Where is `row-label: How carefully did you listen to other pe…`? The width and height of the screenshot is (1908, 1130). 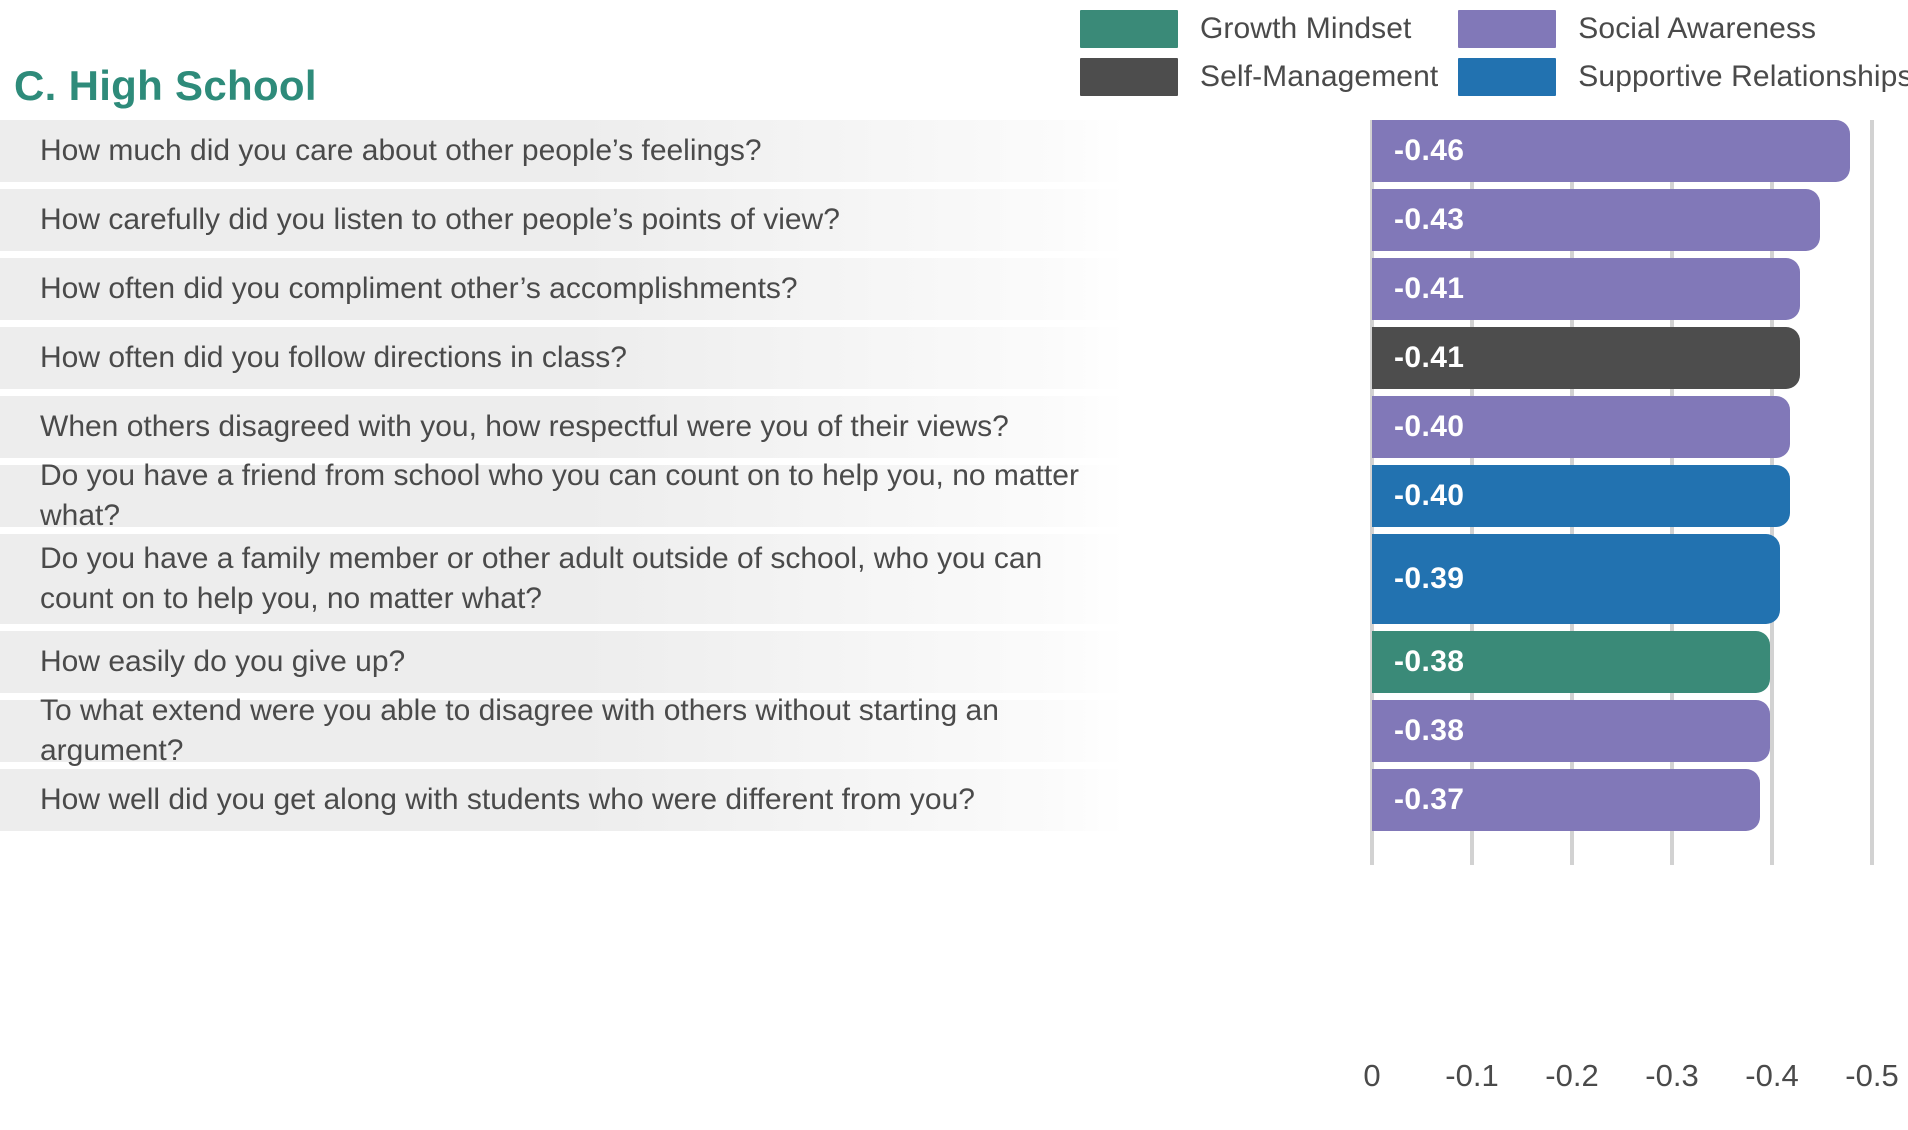
row-label: How carefully did you listen to other pe… is located at coordinates (440, 220).